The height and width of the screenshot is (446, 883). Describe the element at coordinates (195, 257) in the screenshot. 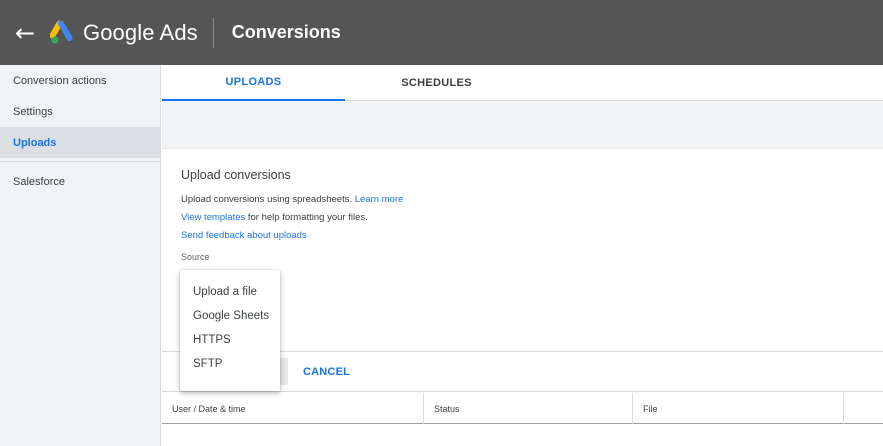

I see `source-label: Source` at that location.